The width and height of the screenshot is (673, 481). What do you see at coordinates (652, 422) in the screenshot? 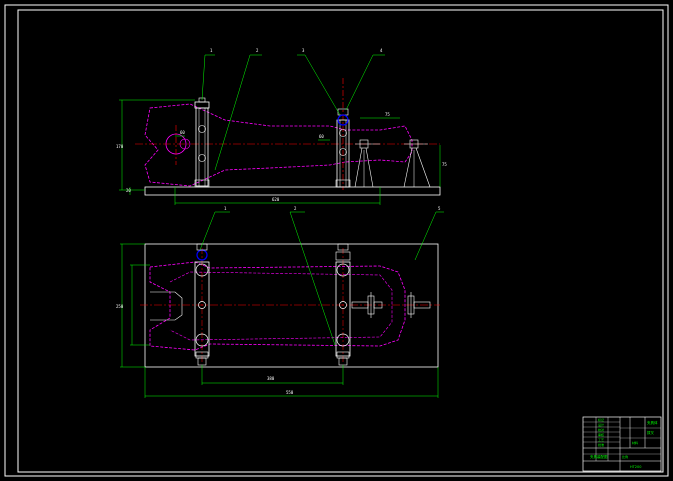
I see `tb-right-1: 夹具体` at bounding box center [652, 422].